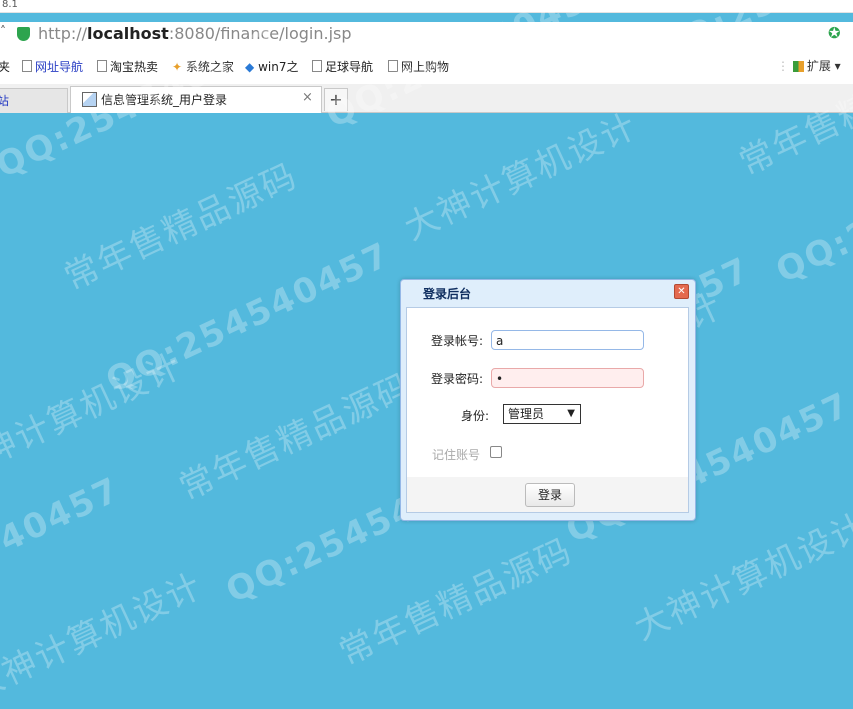  I want to click on login-dialog: 登录后台 ✕ 登录帐号: a 登录密码: • 身份: 管理员 ▼ 记住账号 登录, so click(548, 400).